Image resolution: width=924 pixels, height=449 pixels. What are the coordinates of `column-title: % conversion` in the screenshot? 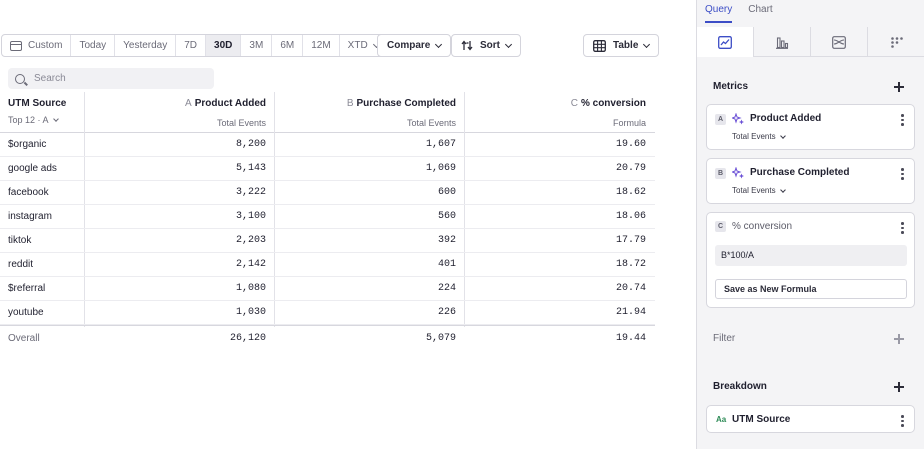 It's located at (613, 103).